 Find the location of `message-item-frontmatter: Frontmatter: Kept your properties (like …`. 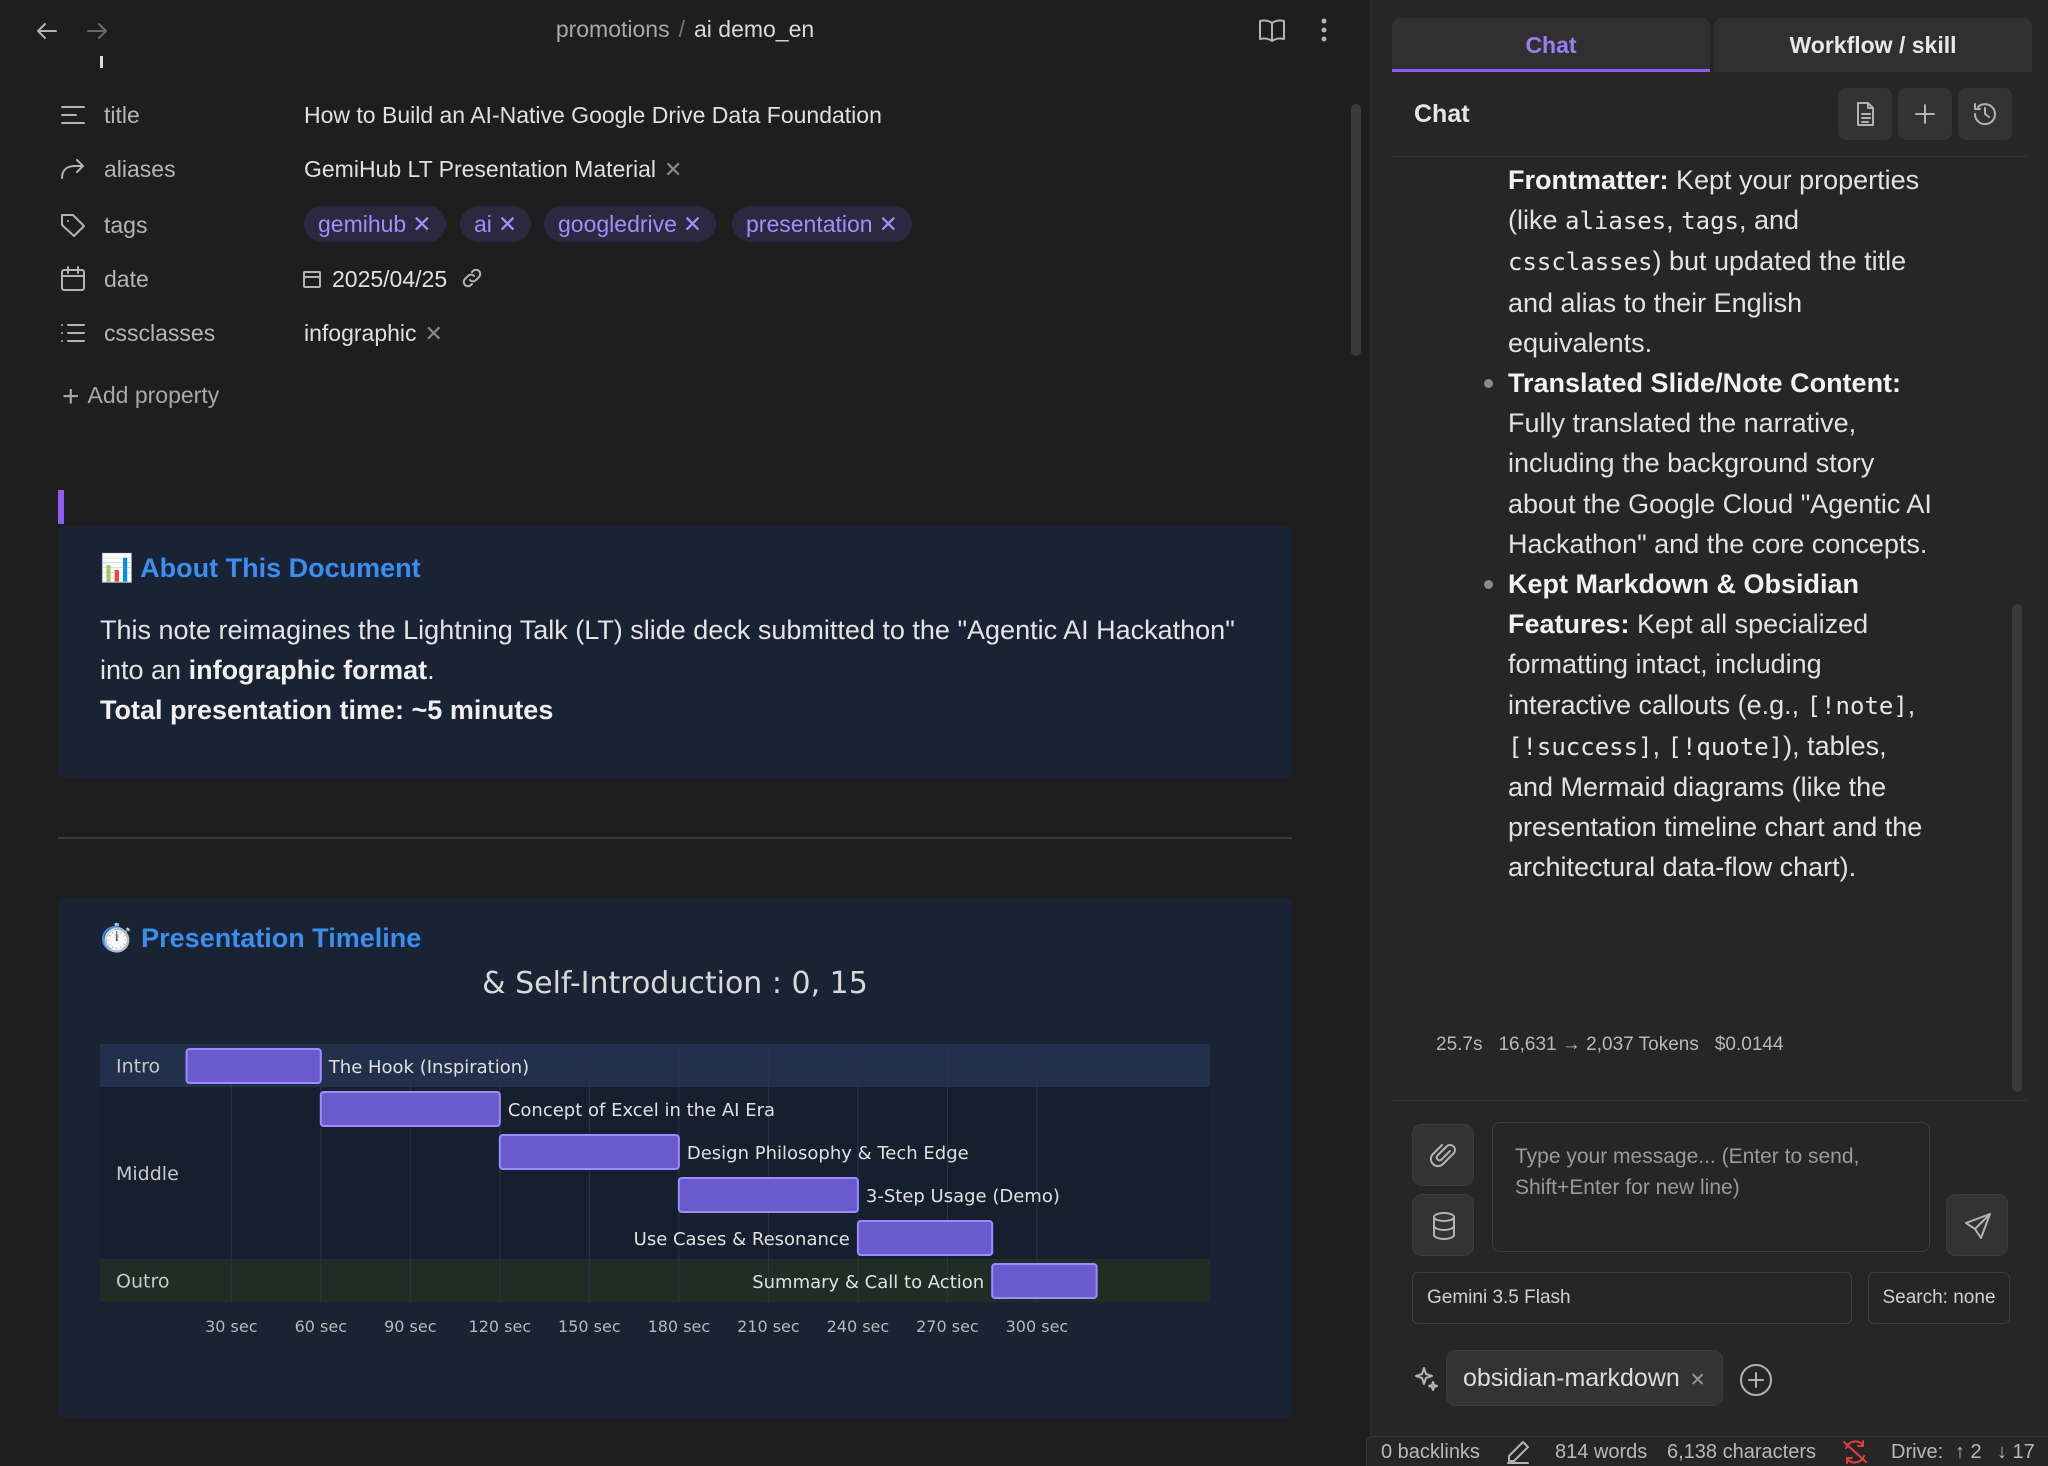

message-item-frontmatter: Frontmatter: Kept your properties (like … is located at coordinates (1723, 261).